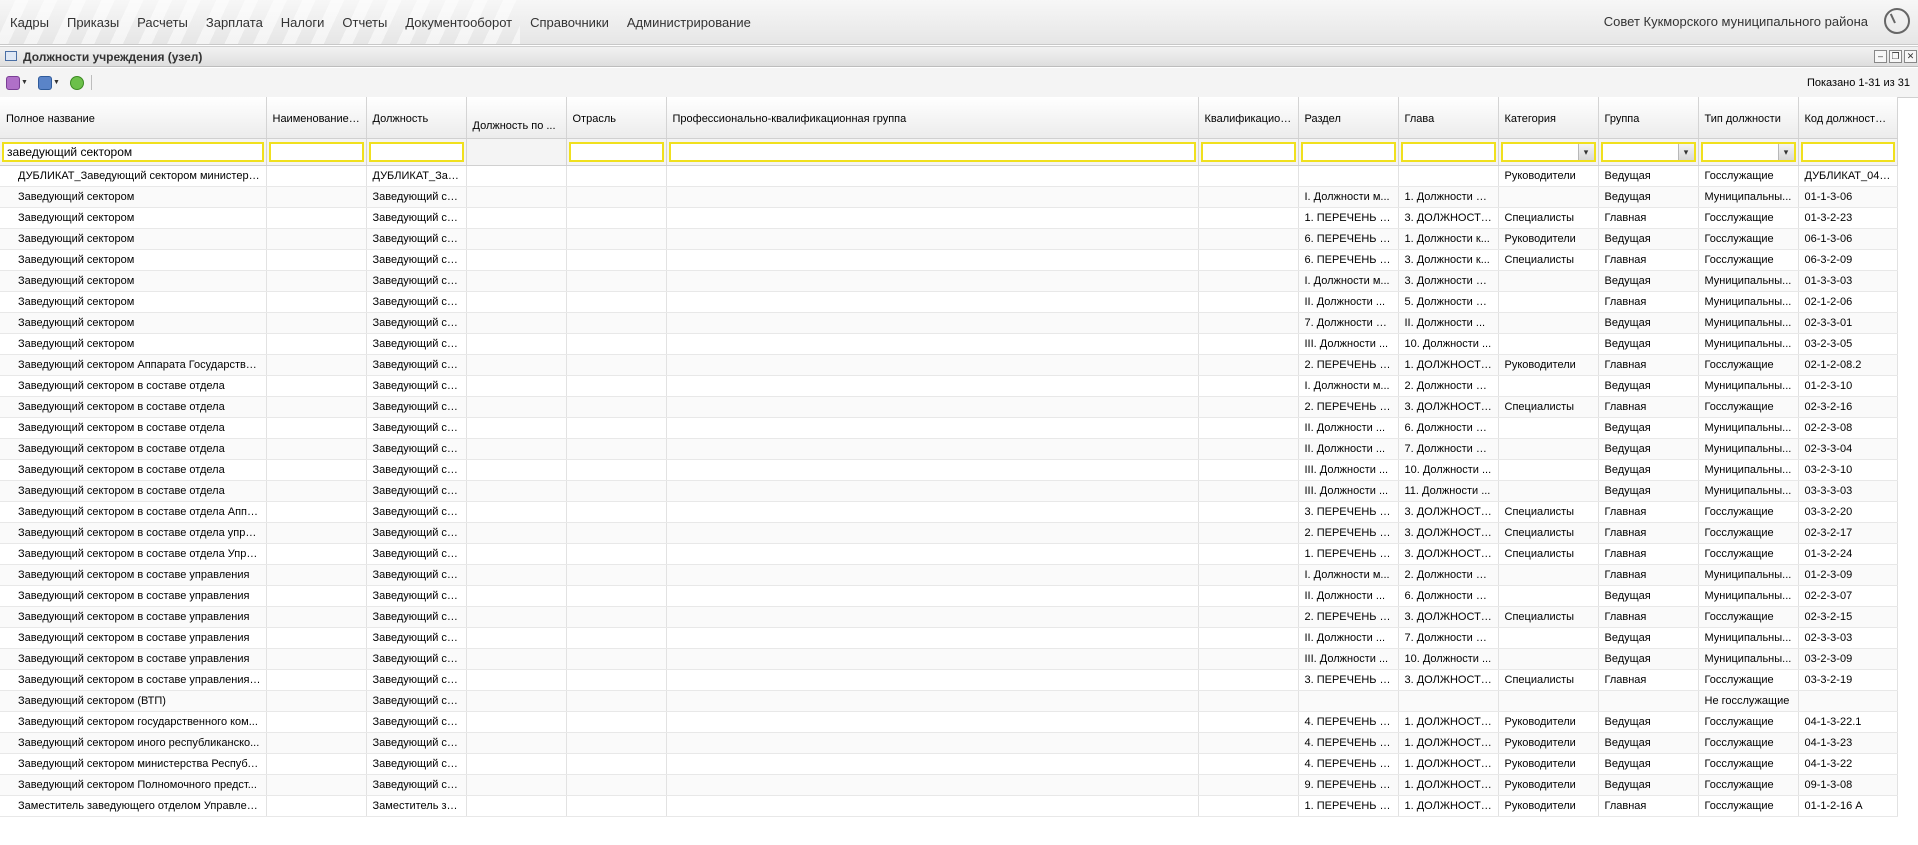 The width and height of the screenshot is (1918, 845). What do you see at coordinates (932, 152) in the screenshot?
I see `filter-qualification-group-input` at bounding box center [932, 152].